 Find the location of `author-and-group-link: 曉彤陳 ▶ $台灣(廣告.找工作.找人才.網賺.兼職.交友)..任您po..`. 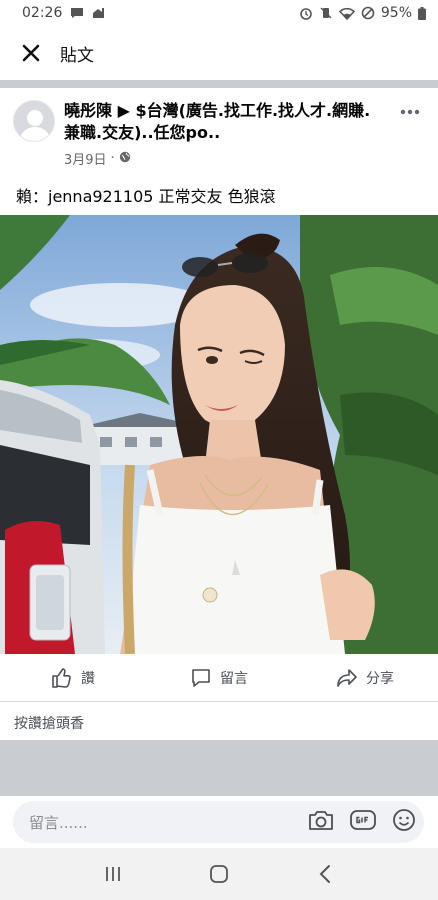

author-and-group-link: 曉彤陳 ▶ $台灣(廣告.找工作.找人才.網賺.兼職.交友)..任您po.. is located at coordinates (224, 122).